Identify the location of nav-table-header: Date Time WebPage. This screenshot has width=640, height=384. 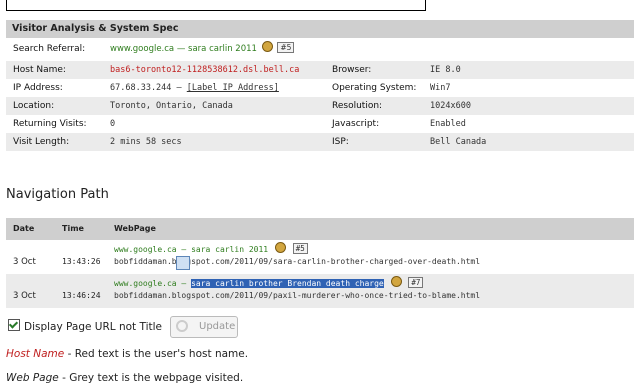
(320, 229).